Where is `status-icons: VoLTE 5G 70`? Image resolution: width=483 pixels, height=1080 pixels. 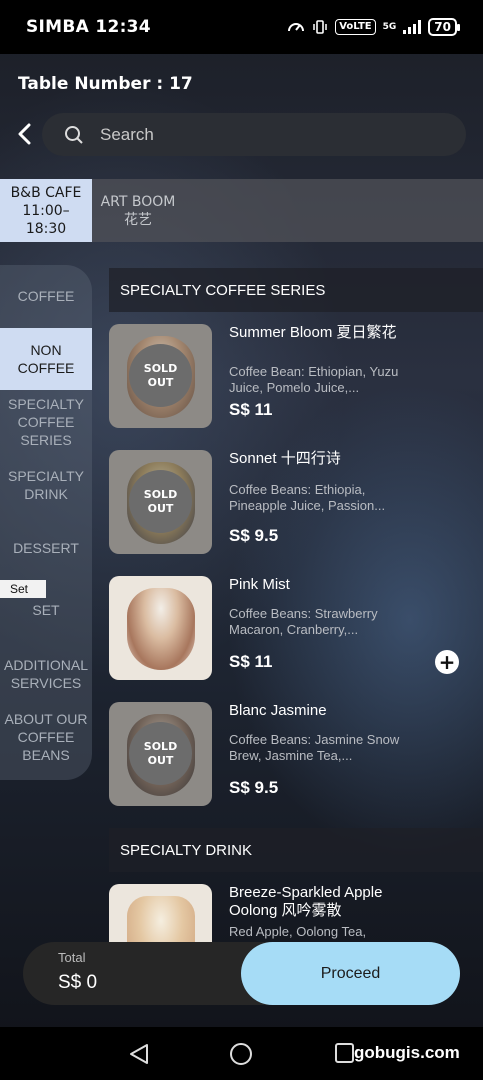 status-icons: VoLTE 5G 70 is located at coordinates (373, 27).